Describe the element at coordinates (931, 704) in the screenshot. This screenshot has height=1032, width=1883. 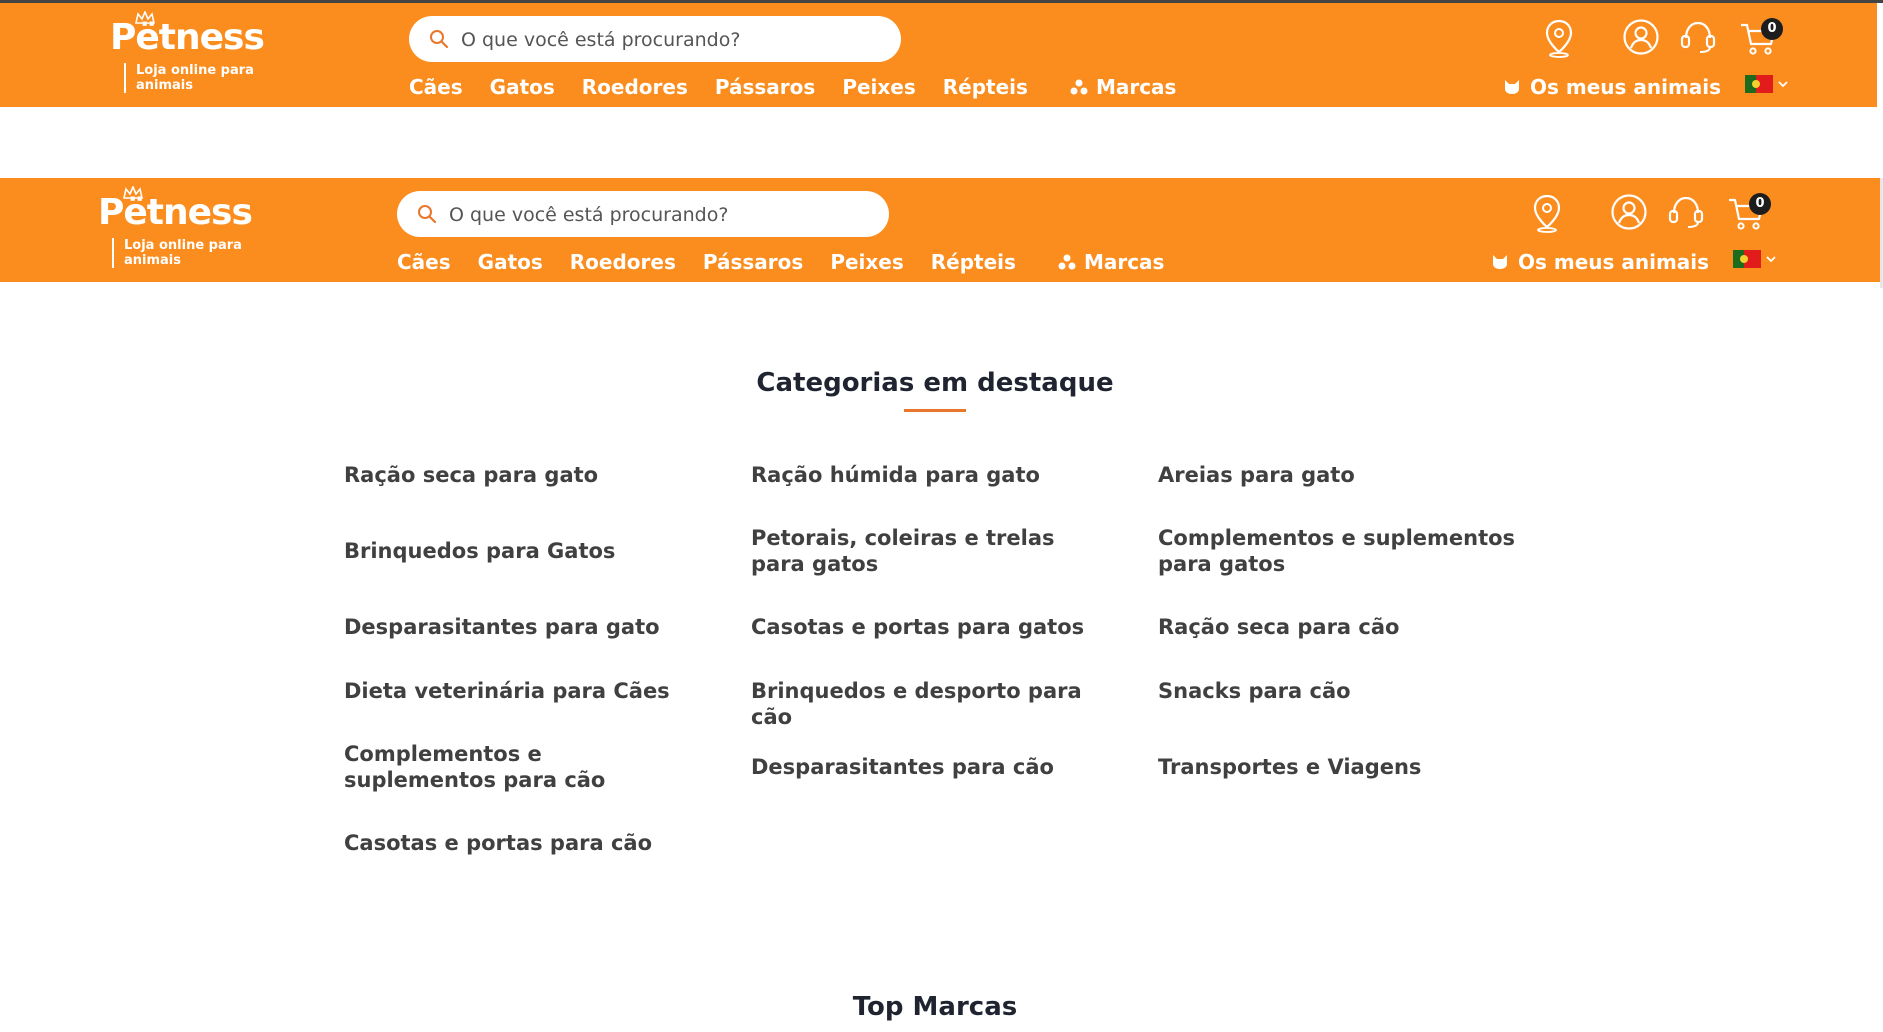
I see `category-link: Brinquedos e desporto para cão` at that location.